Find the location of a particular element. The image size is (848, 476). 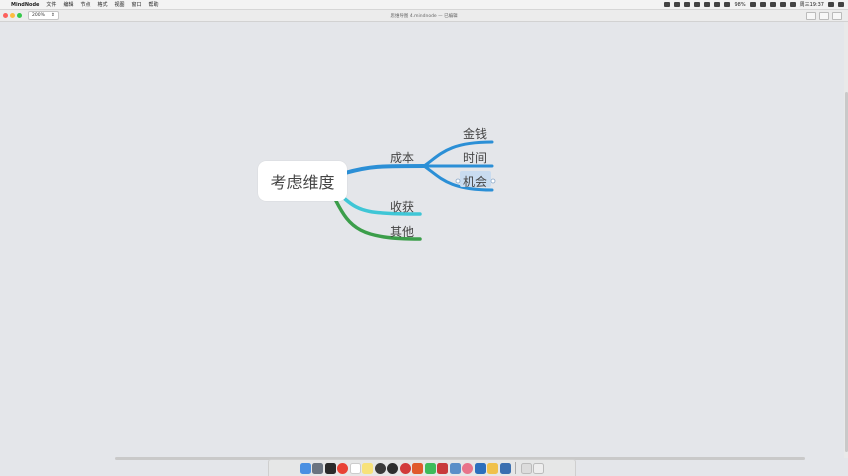

zoom-window-button is located at coordinates (19, 15).